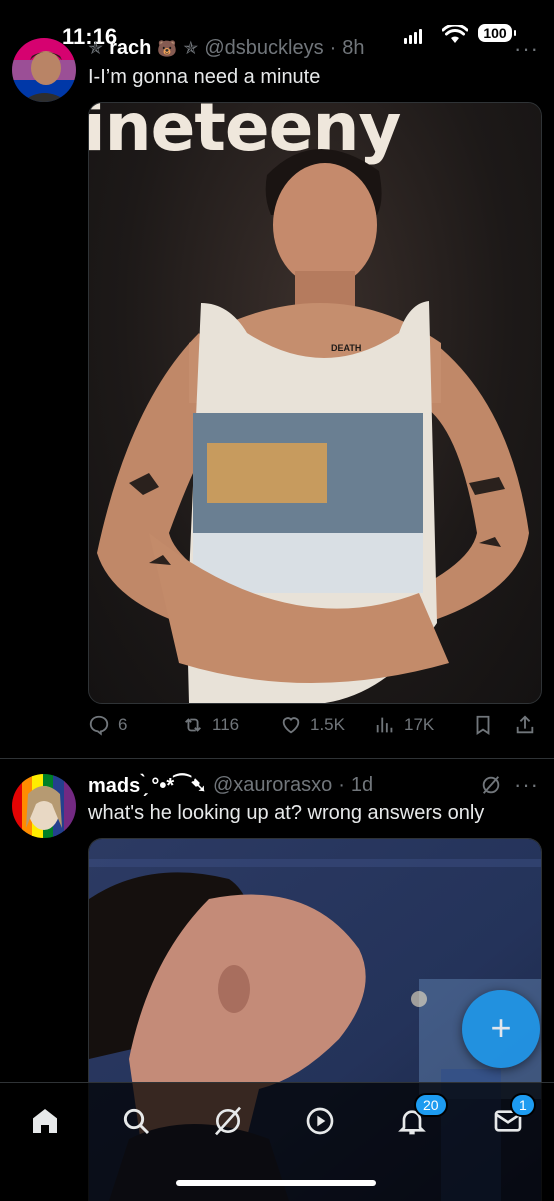  What do you see at coordinates (204, 77) in the screenshot?
I see `tweet-text: I-I’m gonna need a minute` at bounding box center [204, 77].